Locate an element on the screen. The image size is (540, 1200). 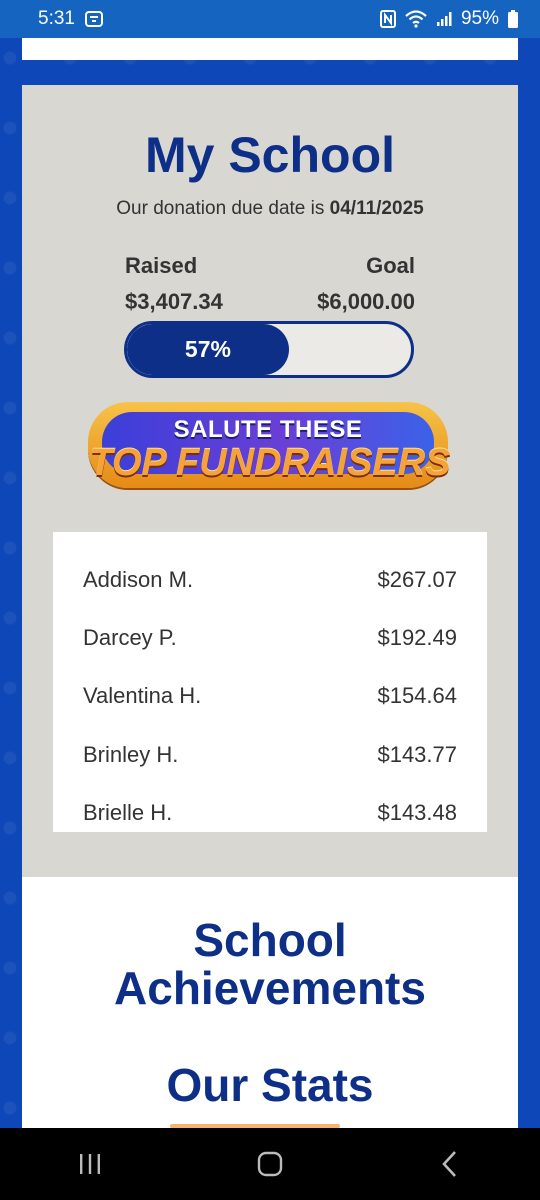
raised-label: Raised is located at coordinates (161, 265).